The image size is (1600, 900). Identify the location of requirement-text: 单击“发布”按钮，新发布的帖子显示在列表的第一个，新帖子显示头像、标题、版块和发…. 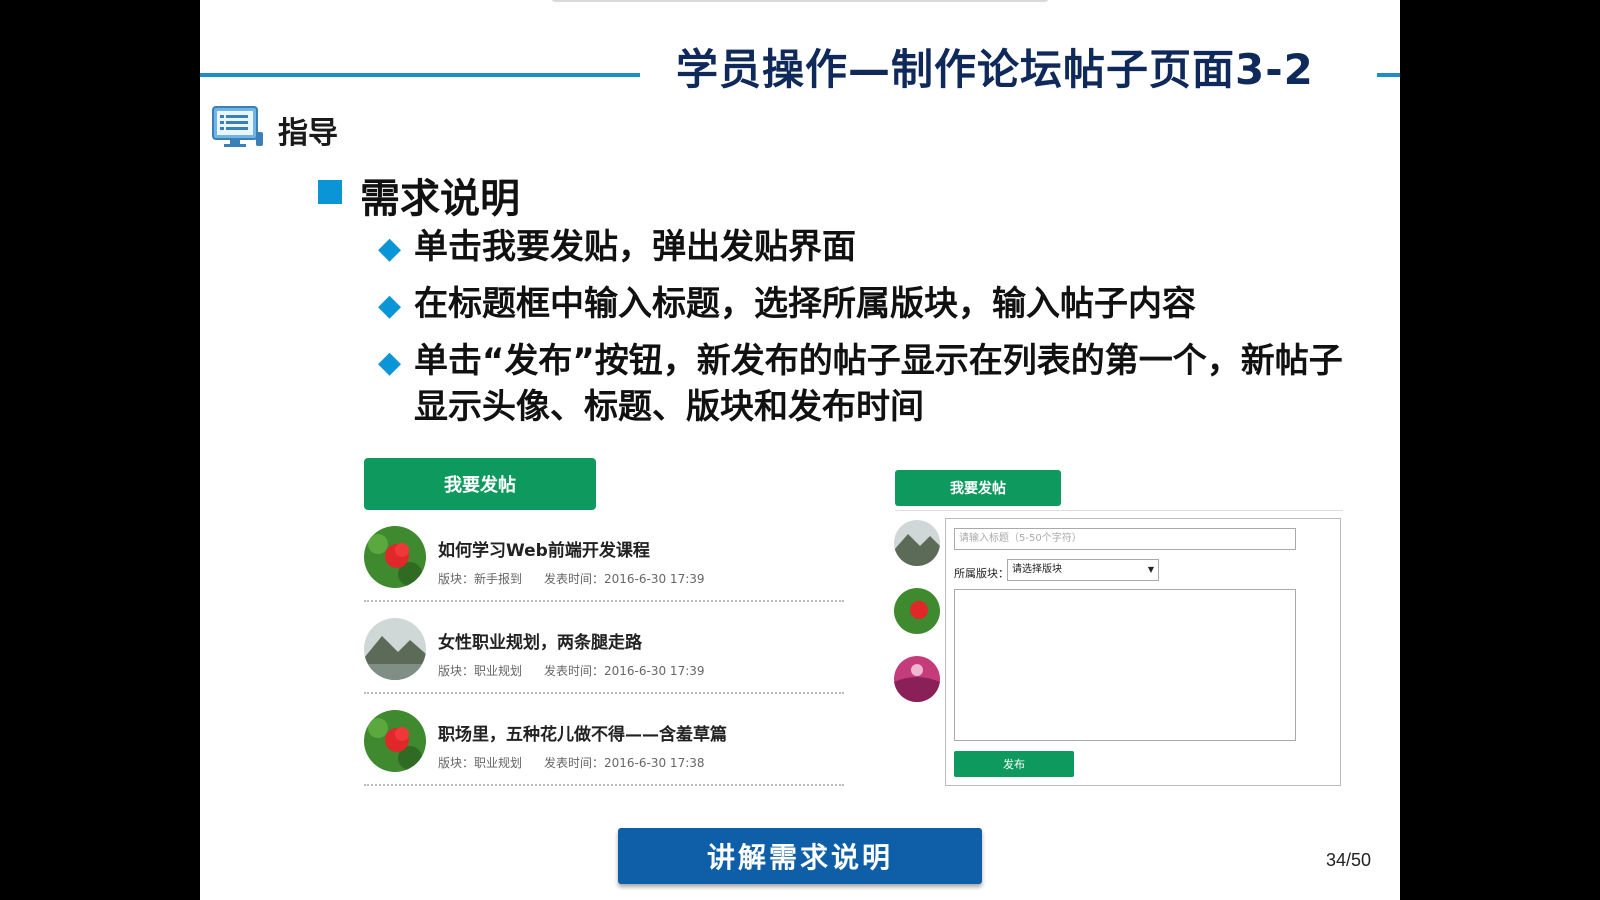
(878, 384).